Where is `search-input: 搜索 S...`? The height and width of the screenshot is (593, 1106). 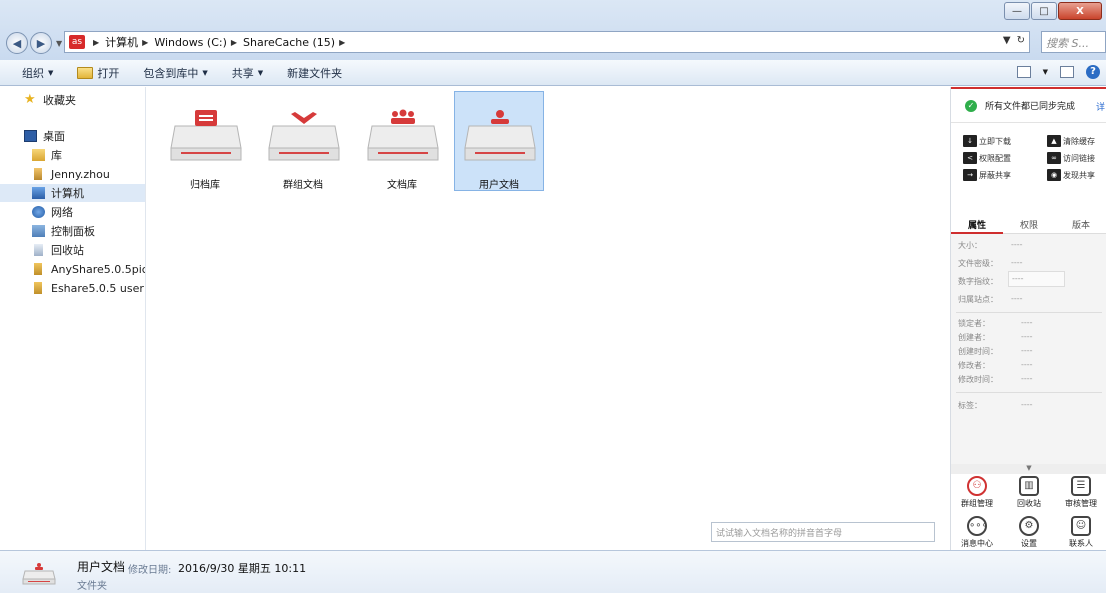 search-input: 搜索 S... is located at coordinates (1073, 42).